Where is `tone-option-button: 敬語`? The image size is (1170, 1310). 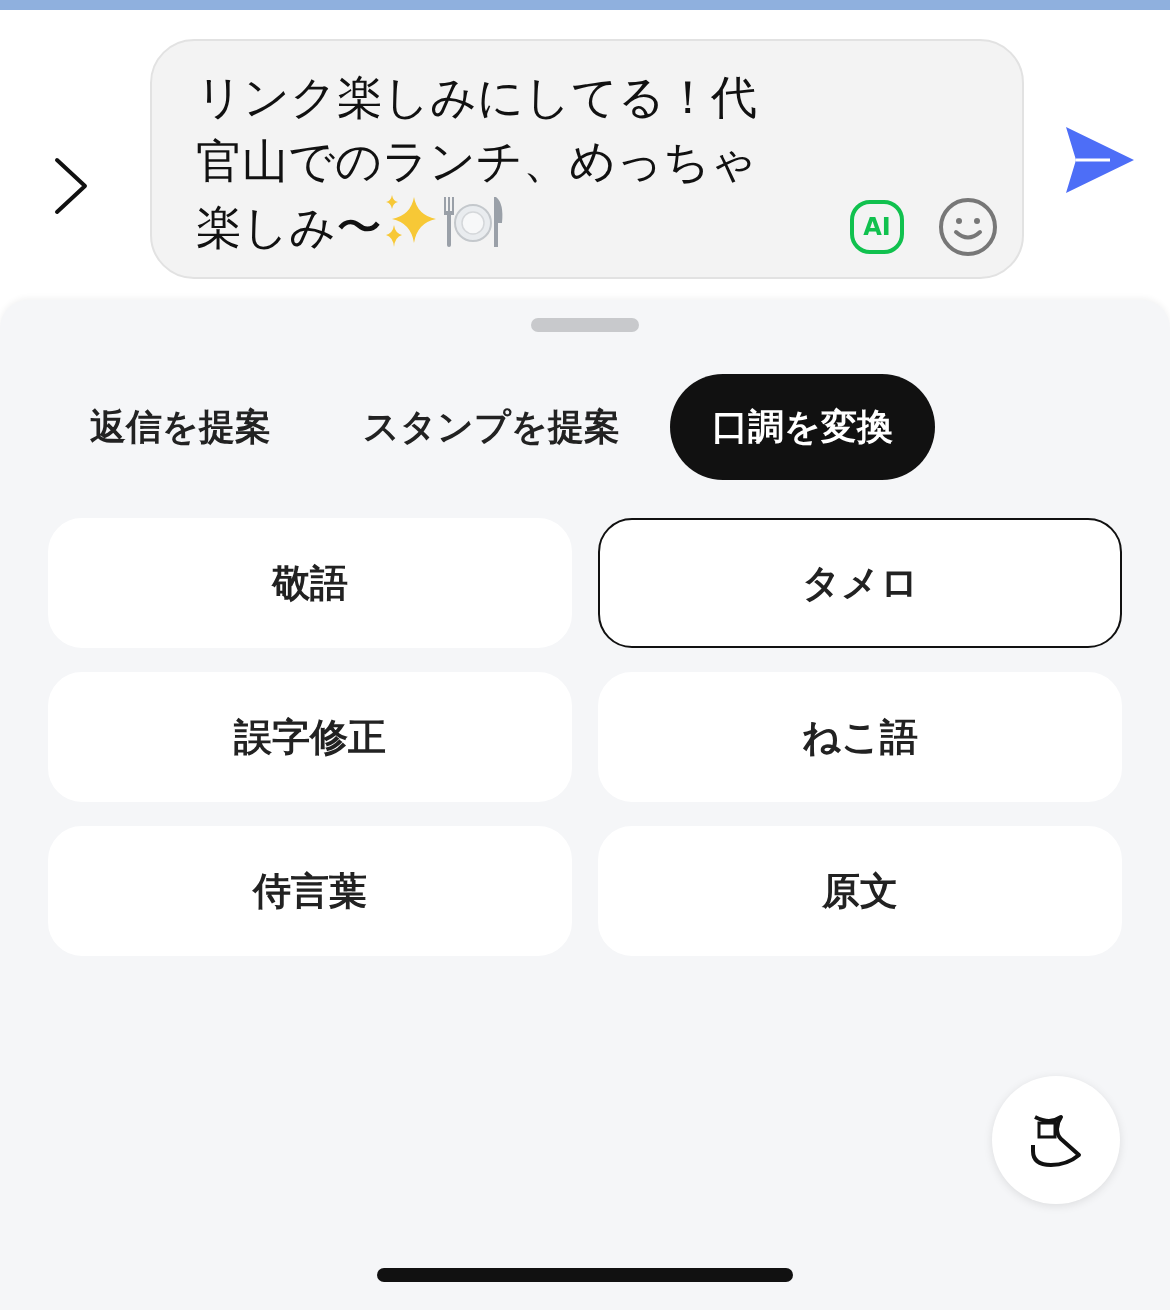 tone-option-button: 敬語 is located at coordinates (310, 583).